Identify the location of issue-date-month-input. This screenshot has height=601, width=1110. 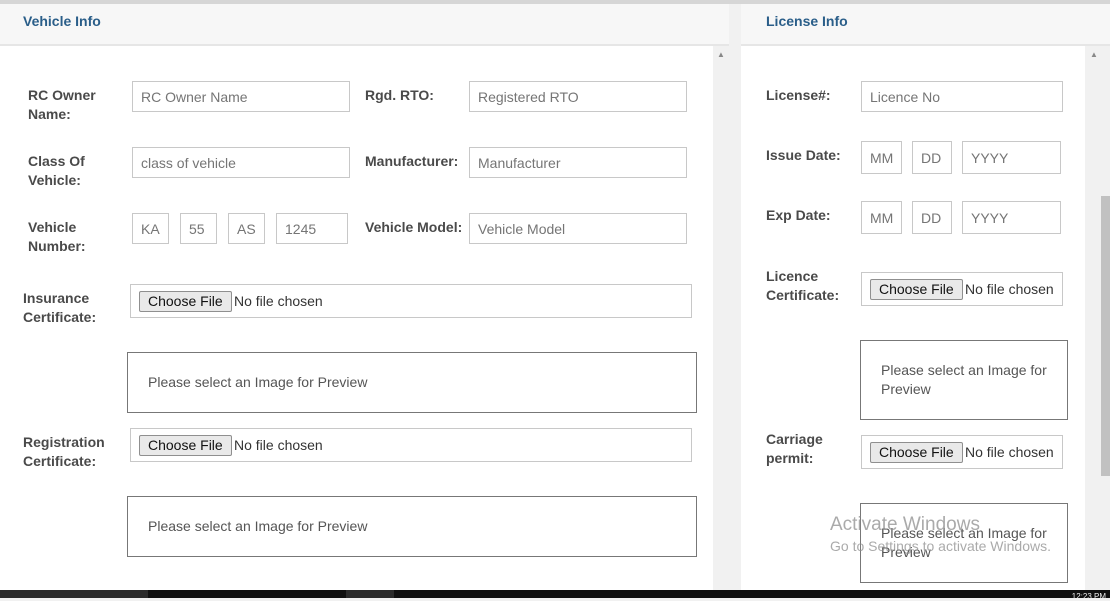
(881, 157).